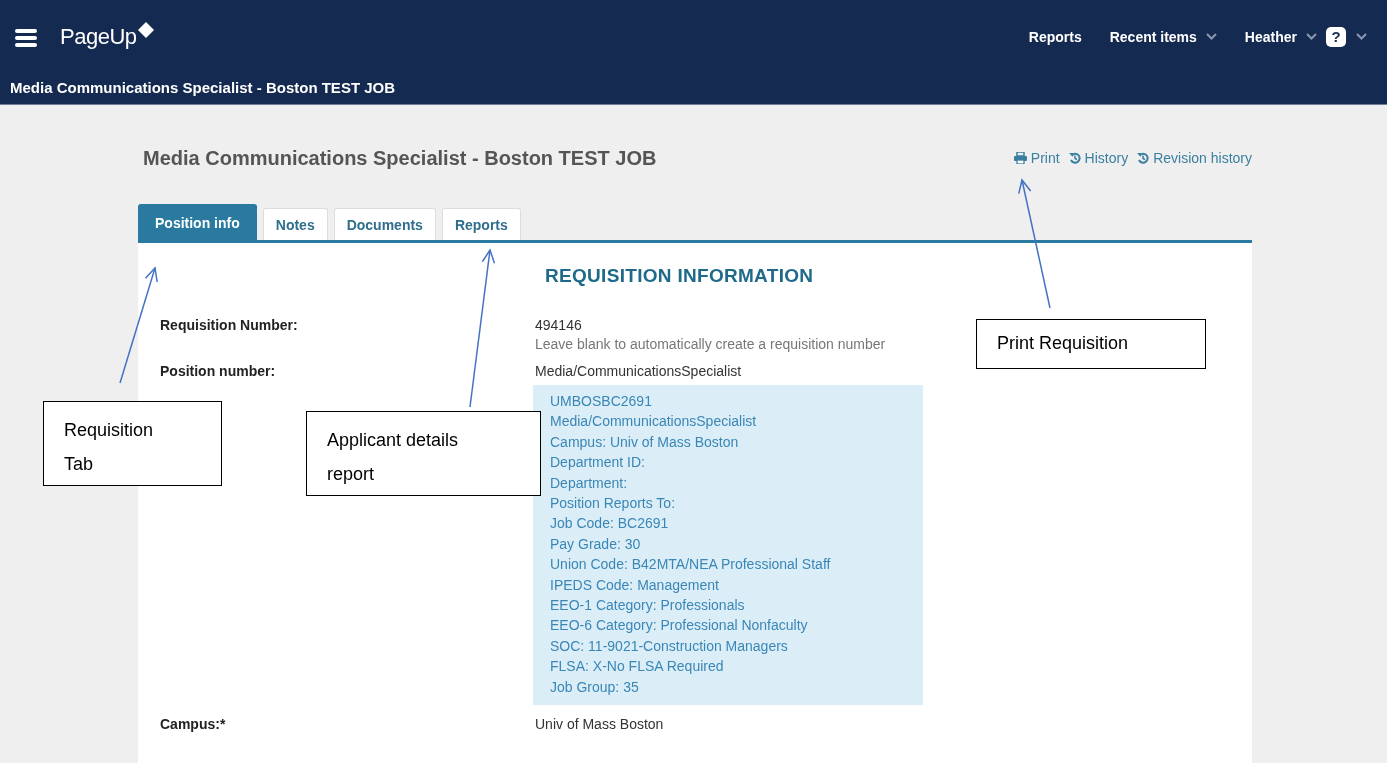  Describe the element at coordinates (1036, 158) in the screenshot. I see `action-link: Print` at that location.